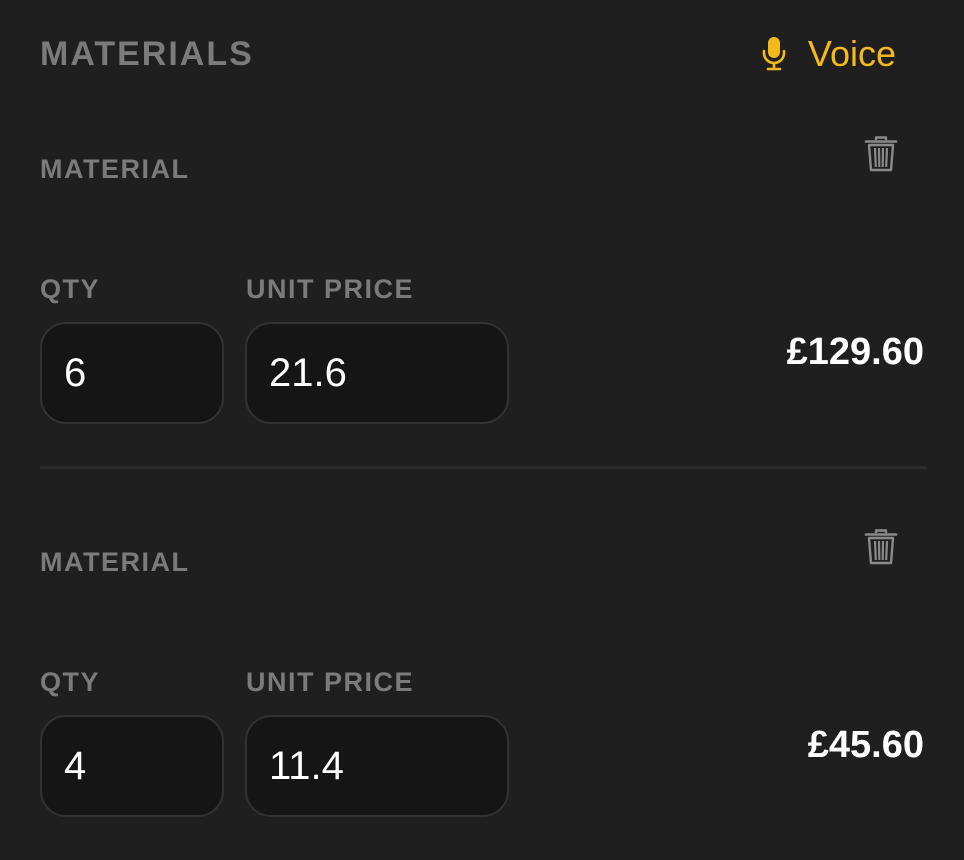 The image size is (964, 860). What do you see at coordinates (774, 54) in the screenshot?
I see `microphone-icon` at bounding box center [774, 54].